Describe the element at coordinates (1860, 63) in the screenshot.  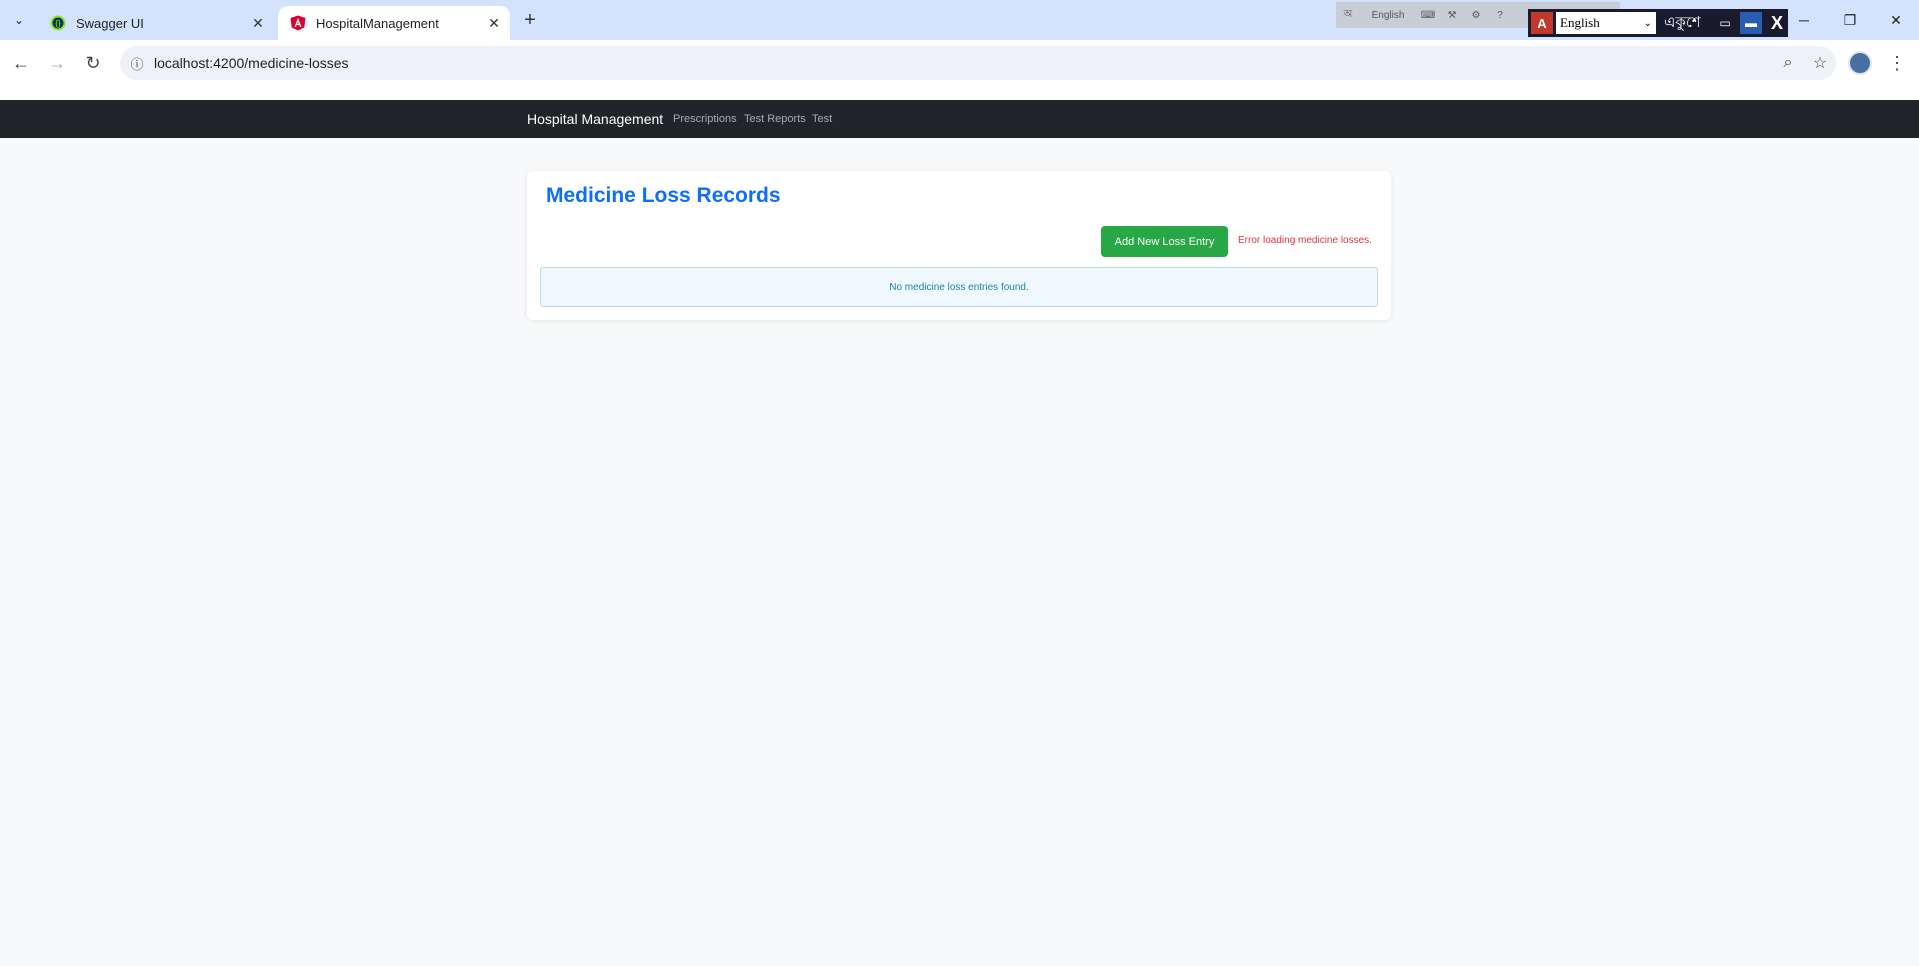
I see `profile-avatar` at that location.